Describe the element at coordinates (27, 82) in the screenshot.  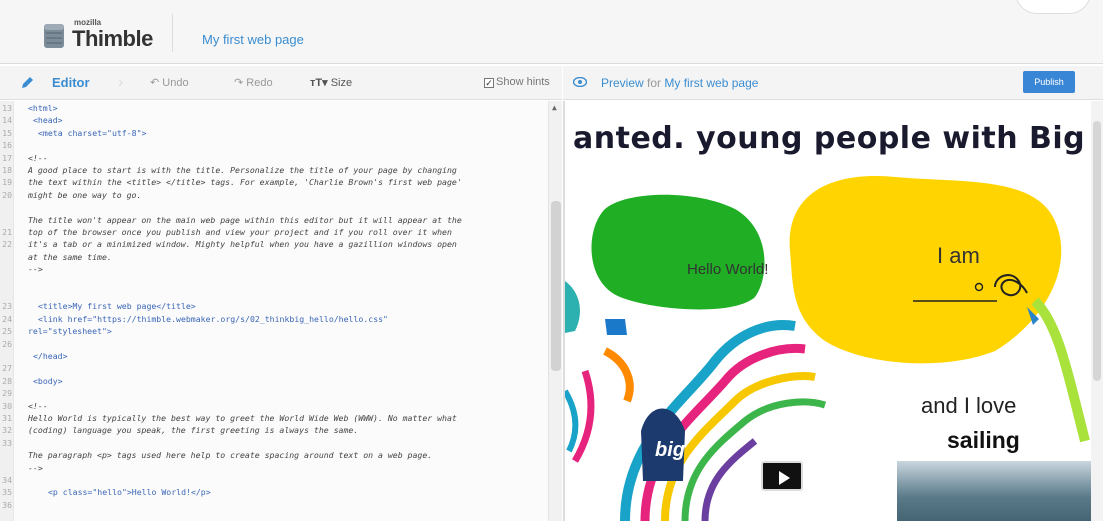
I see `pencil-icon` at that location.